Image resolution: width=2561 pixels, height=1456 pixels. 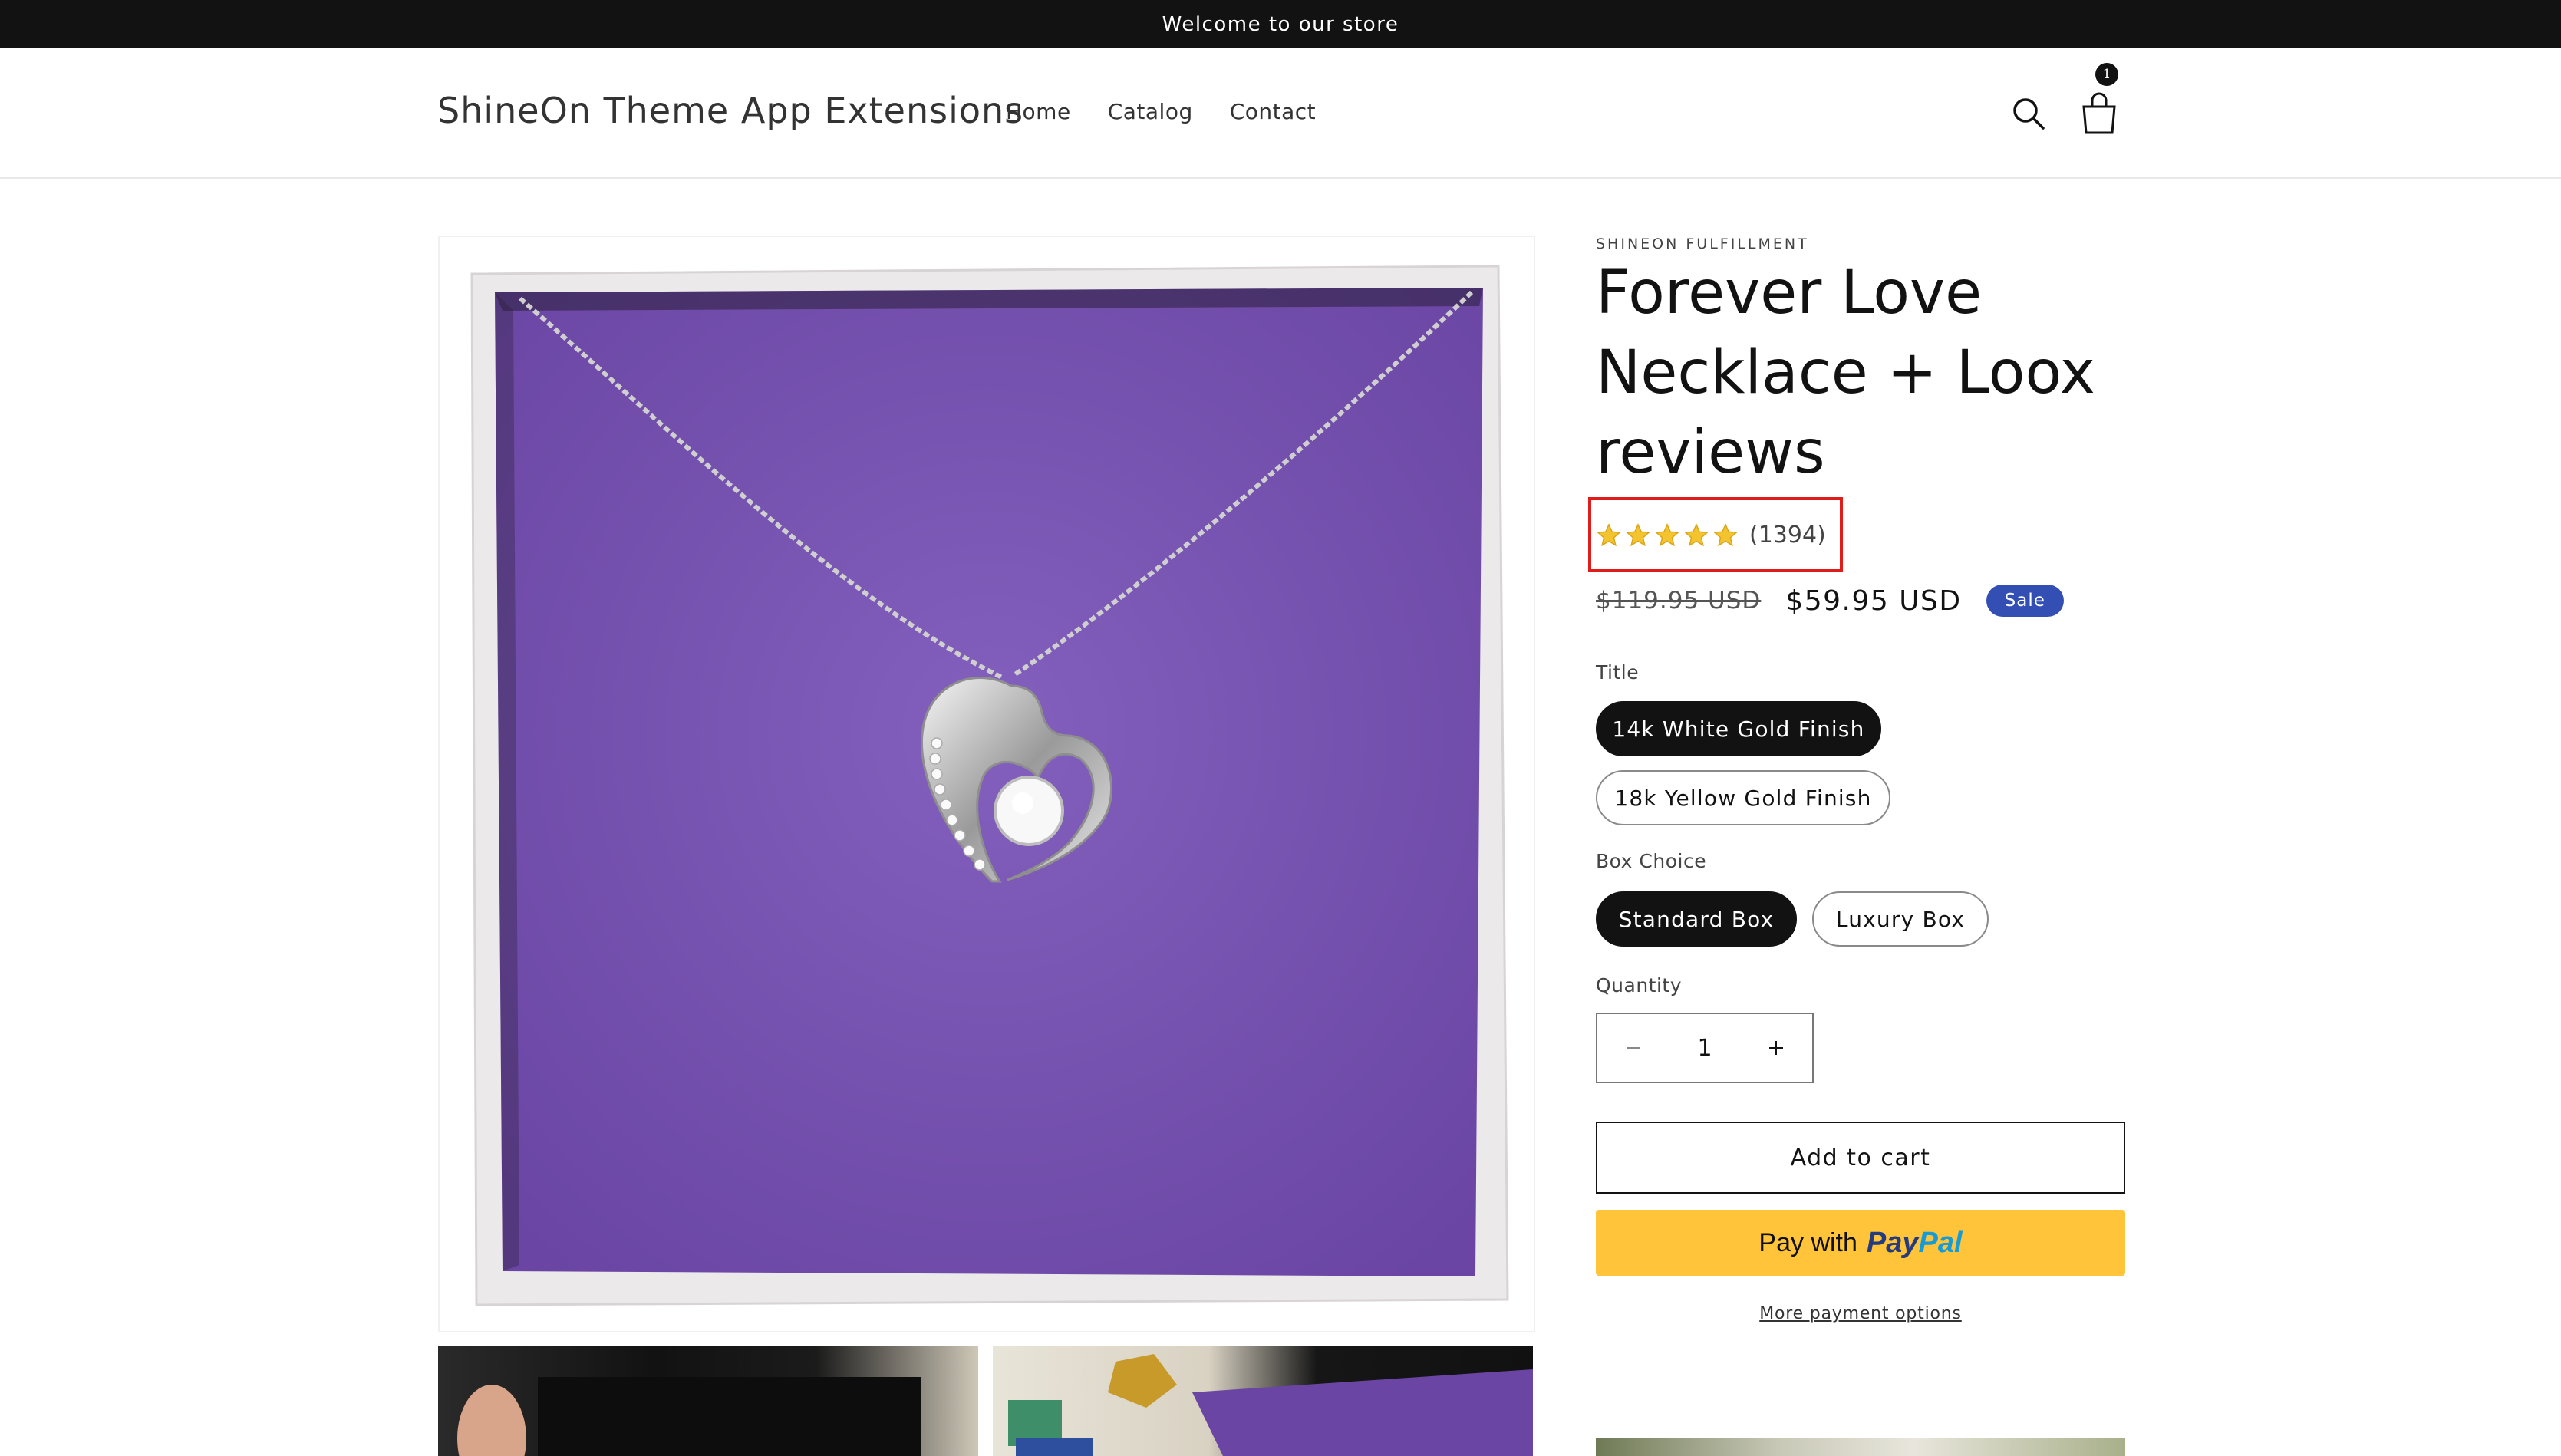 What do you see at coordinates (1940, 1242) in the screenshot?
I see `paypal-brand-pal: Pal` at bounding box center [1940, 1242].